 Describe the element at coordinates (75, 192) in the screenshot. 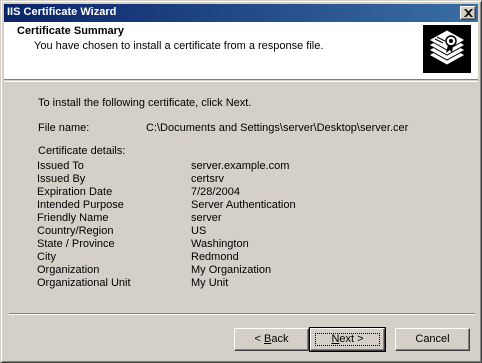

I see `detail-key: Expiration Date` at that location.